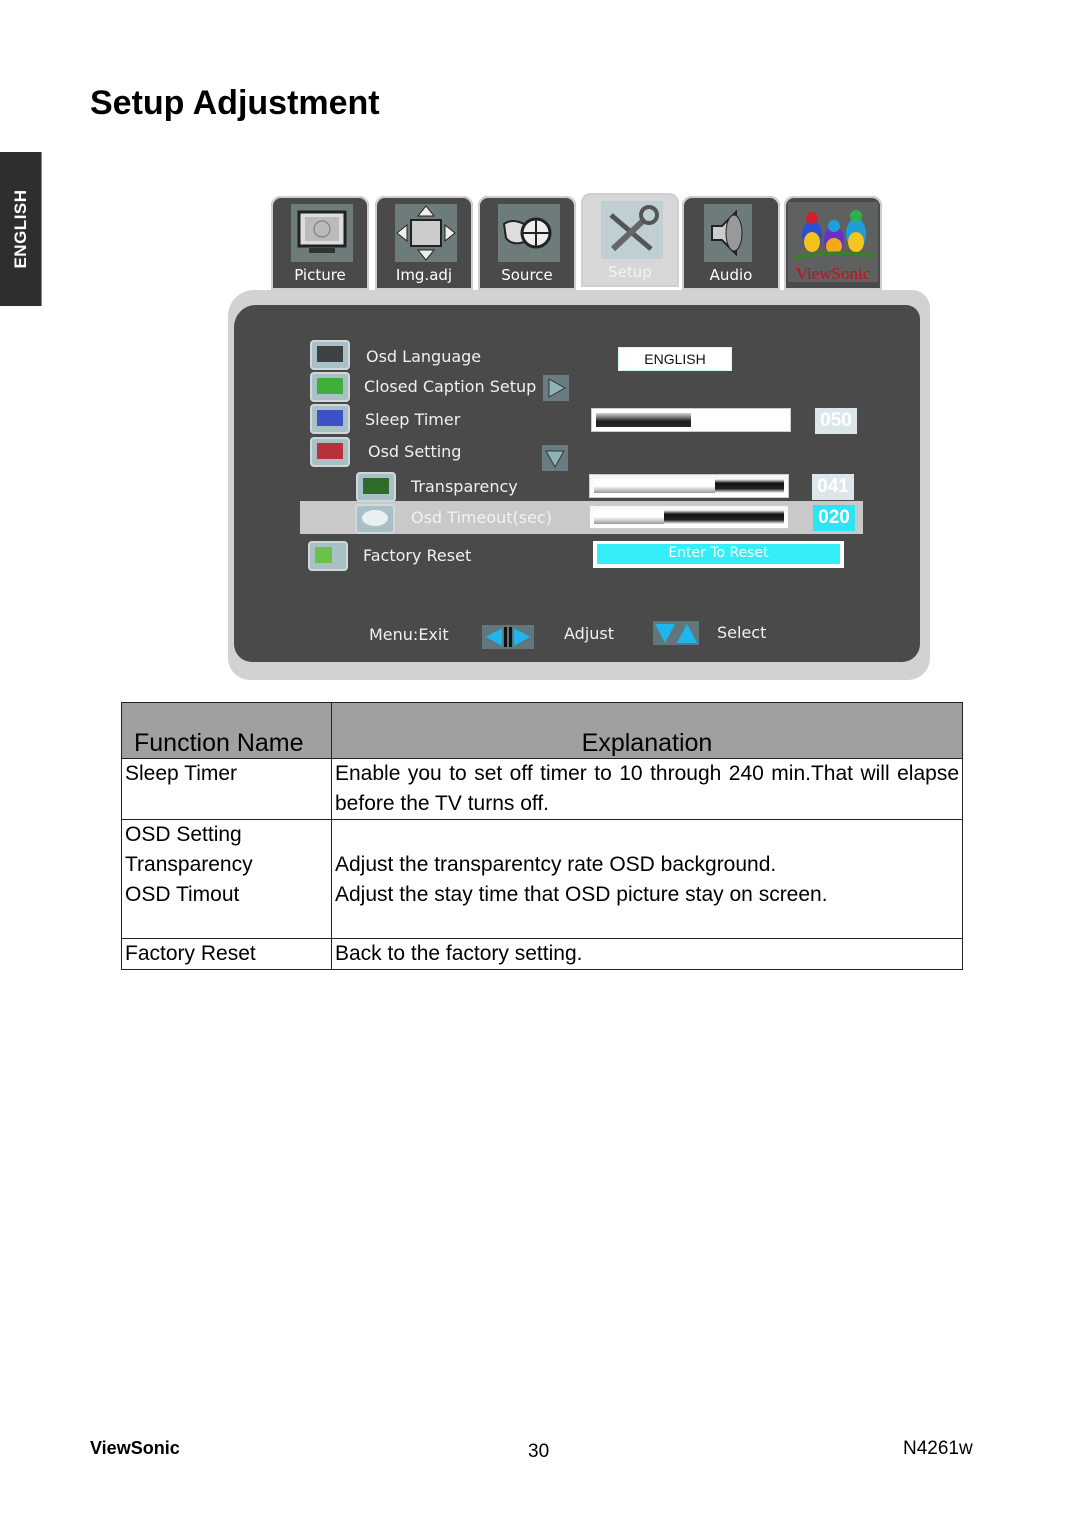 This screenshot has width=1080, height=1524. Describe the element at coordinates (226, 879) in the screenshot. I see `function-name-cell: OSD Setting Transparency OSD Timout` at that location.